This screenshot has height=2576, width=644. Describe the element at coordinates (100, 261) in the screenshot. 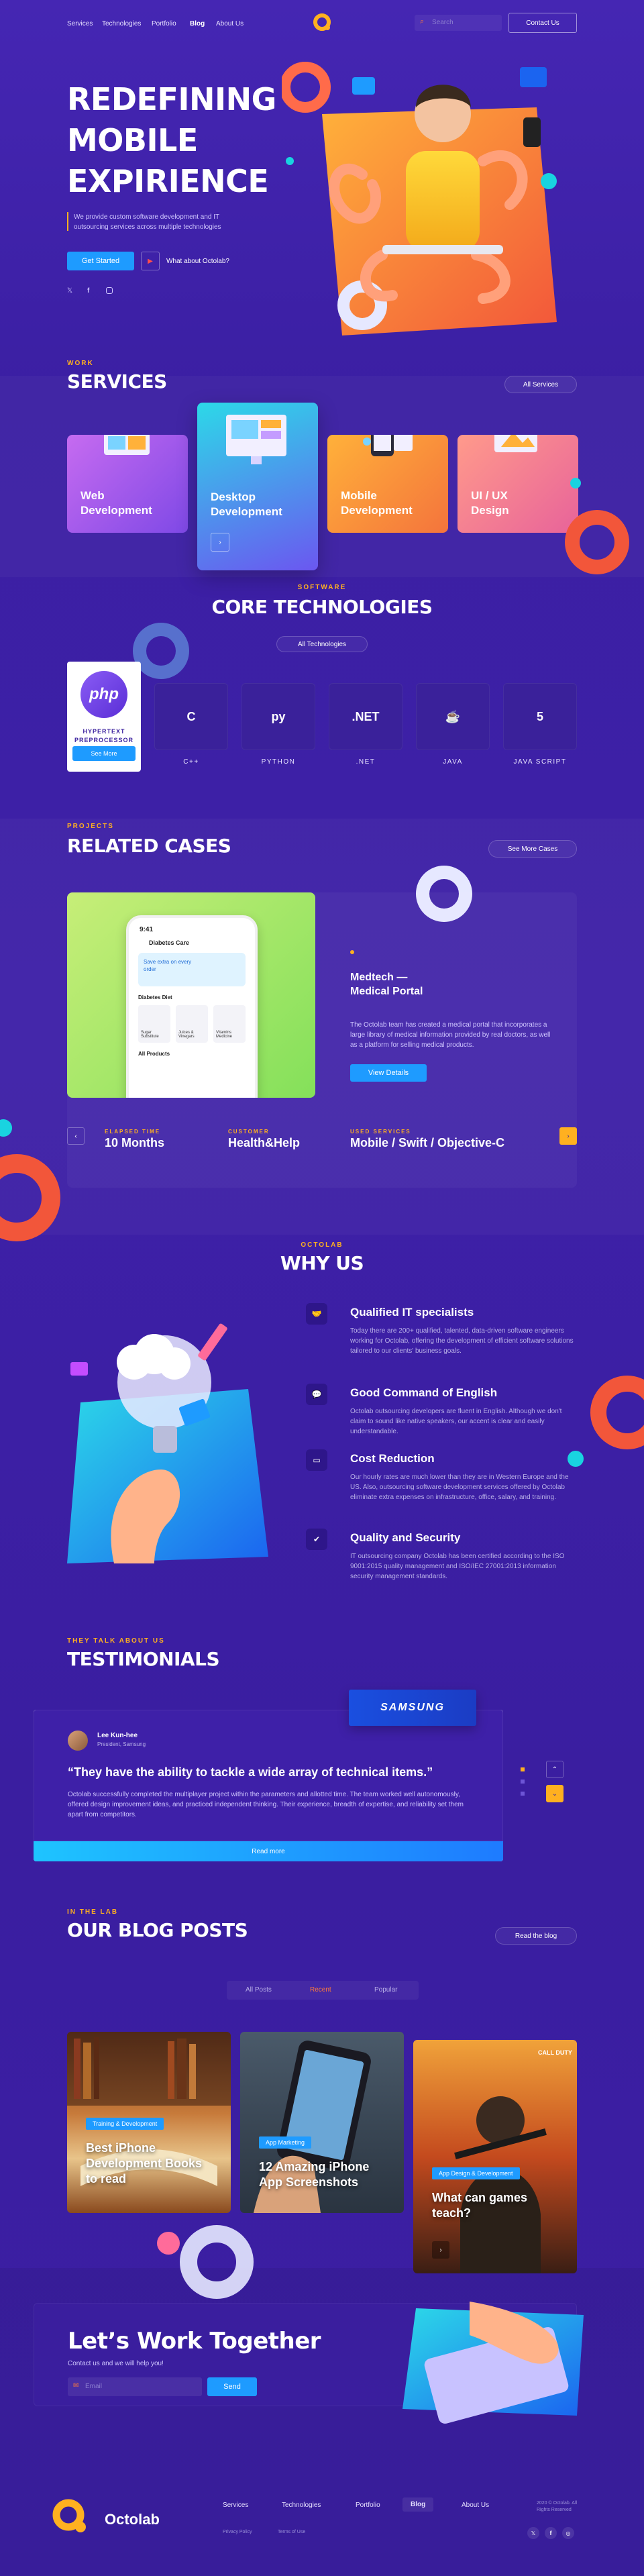

I see `get-started-button: Get Started` at that location.